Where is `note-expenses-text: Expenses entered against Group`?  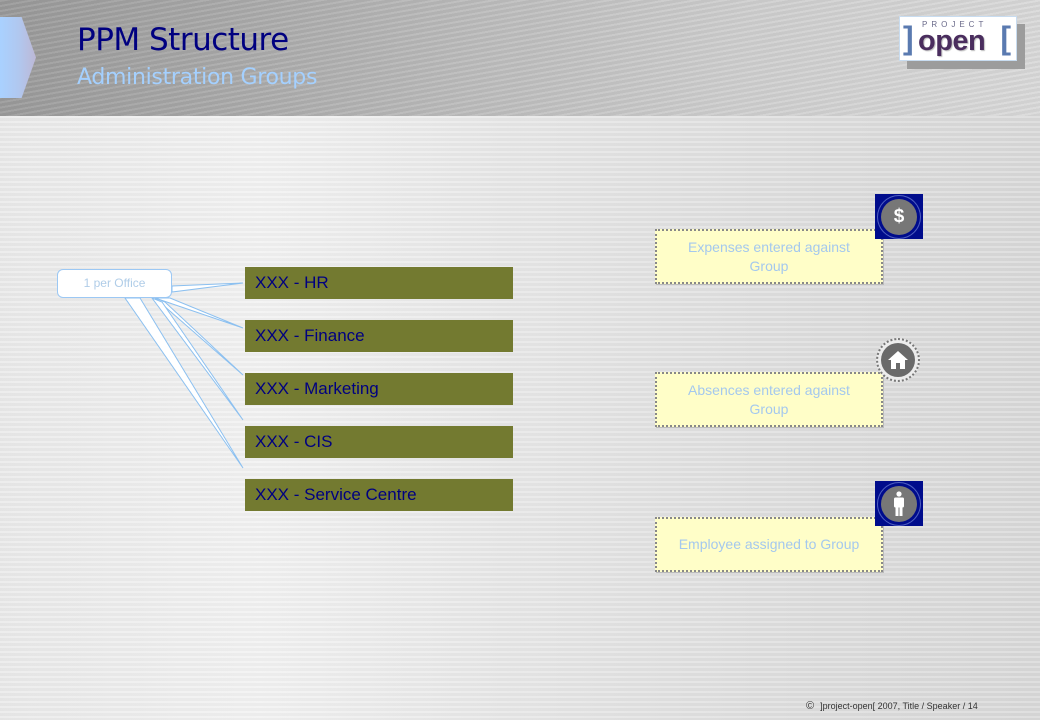 note-expenses-text: Expenses entered against Group is located at coordinates (769, 256).